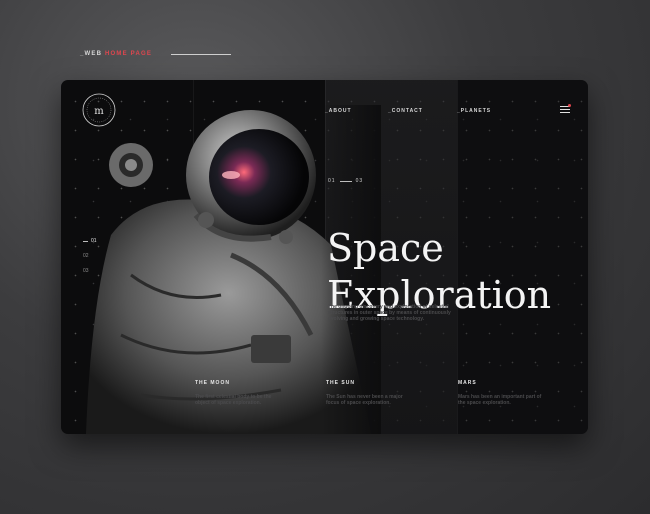  Describe the element at coordinates (405, 111) in the screenshot. I see `nav-contact: _CONTACT` at that location.